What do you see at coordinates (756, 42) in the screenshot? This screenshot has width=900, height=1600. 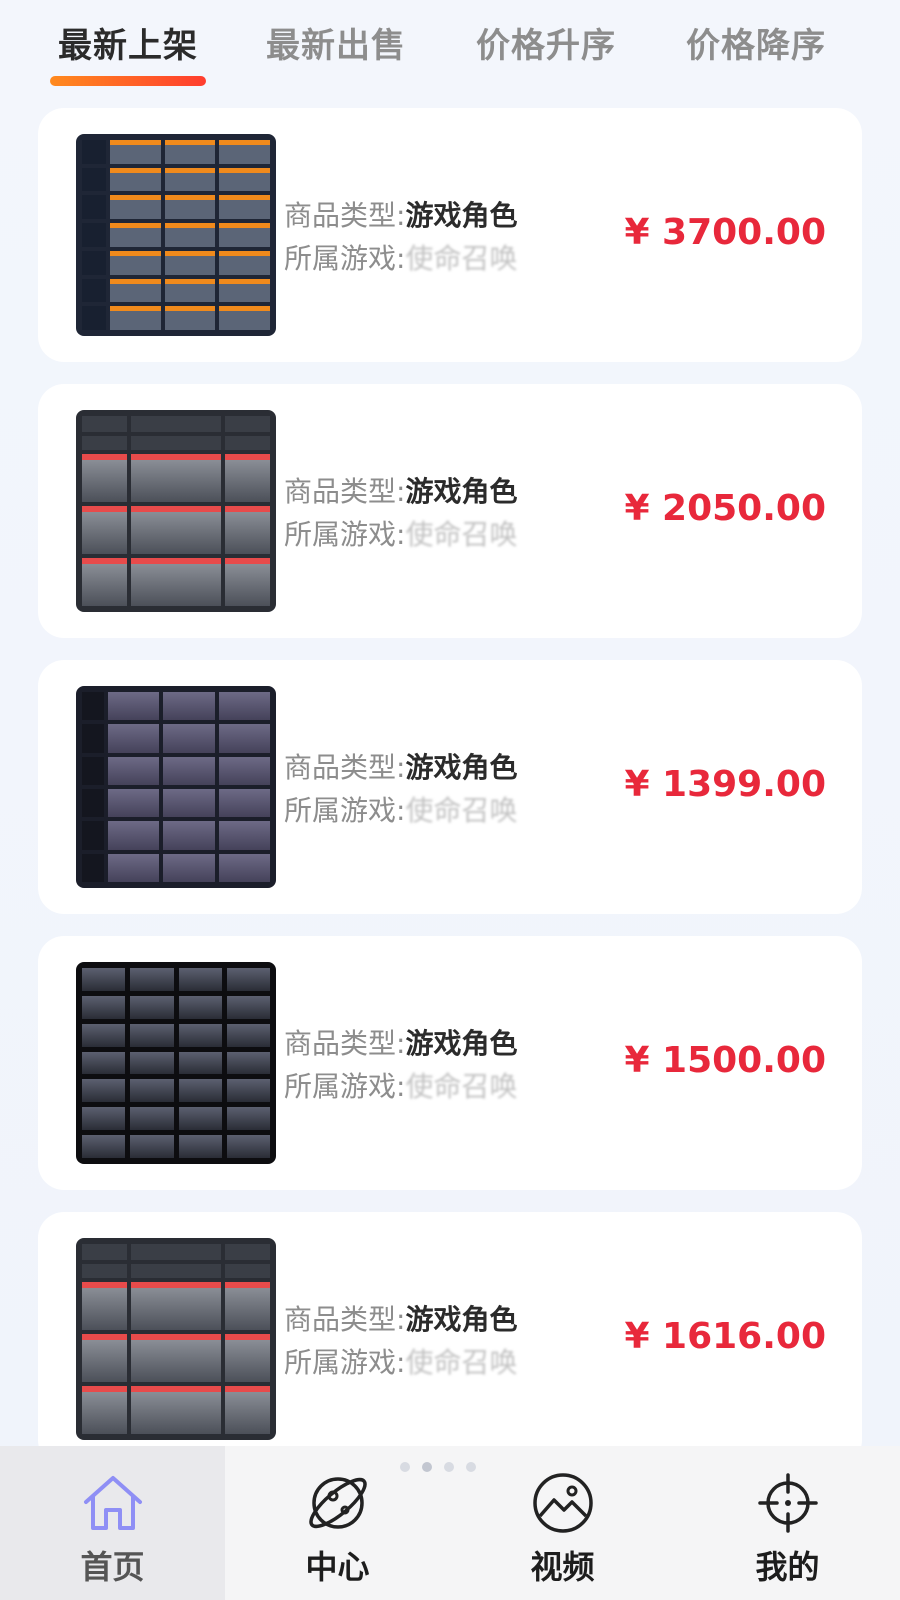 I see `tab-price-descending: 价格降序` at bounding box center [756, 42].